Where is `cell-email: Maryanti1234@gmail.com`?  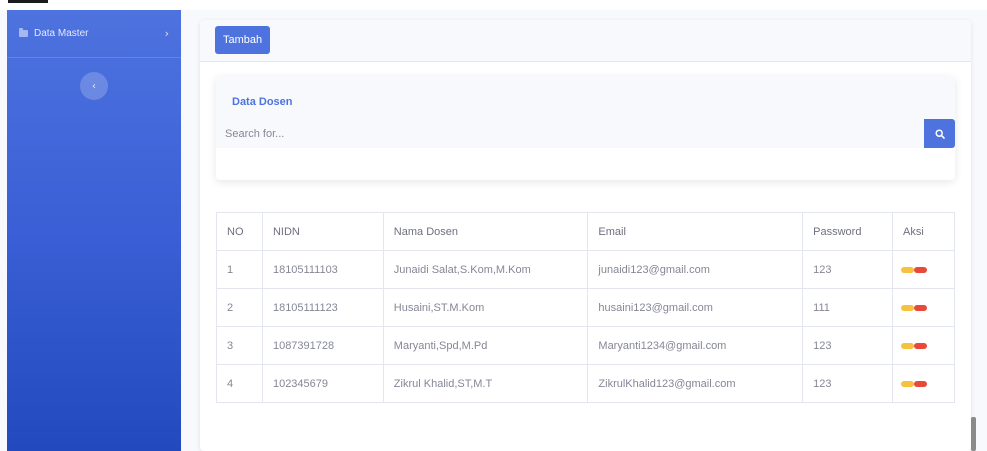
cell-email: Maryanti1234@gmail.com is located at coordinates (695, 345).